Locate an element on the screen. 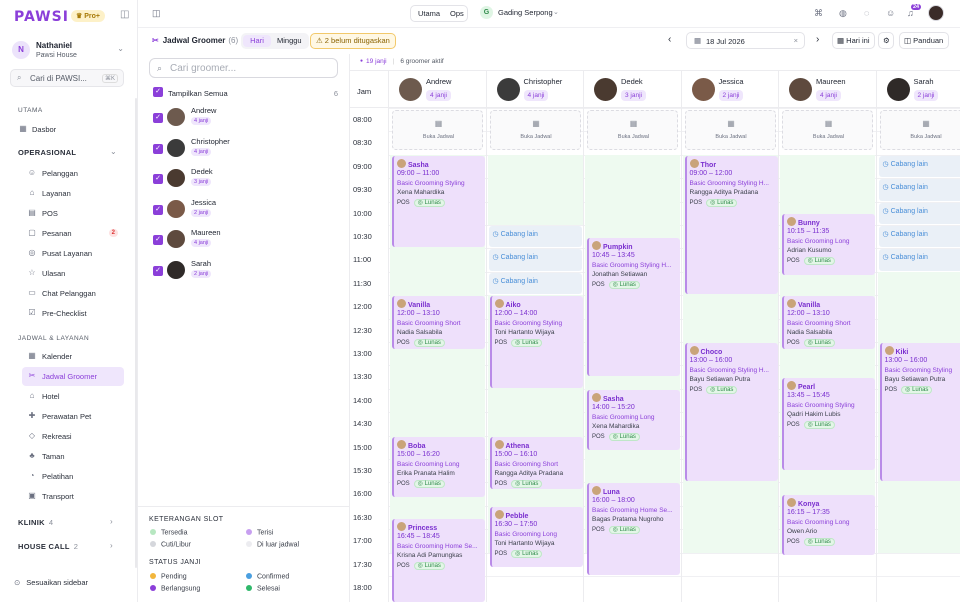  groomer-filter-item: ✓ Sarah 2 janji is located at coordinates (245, 271).